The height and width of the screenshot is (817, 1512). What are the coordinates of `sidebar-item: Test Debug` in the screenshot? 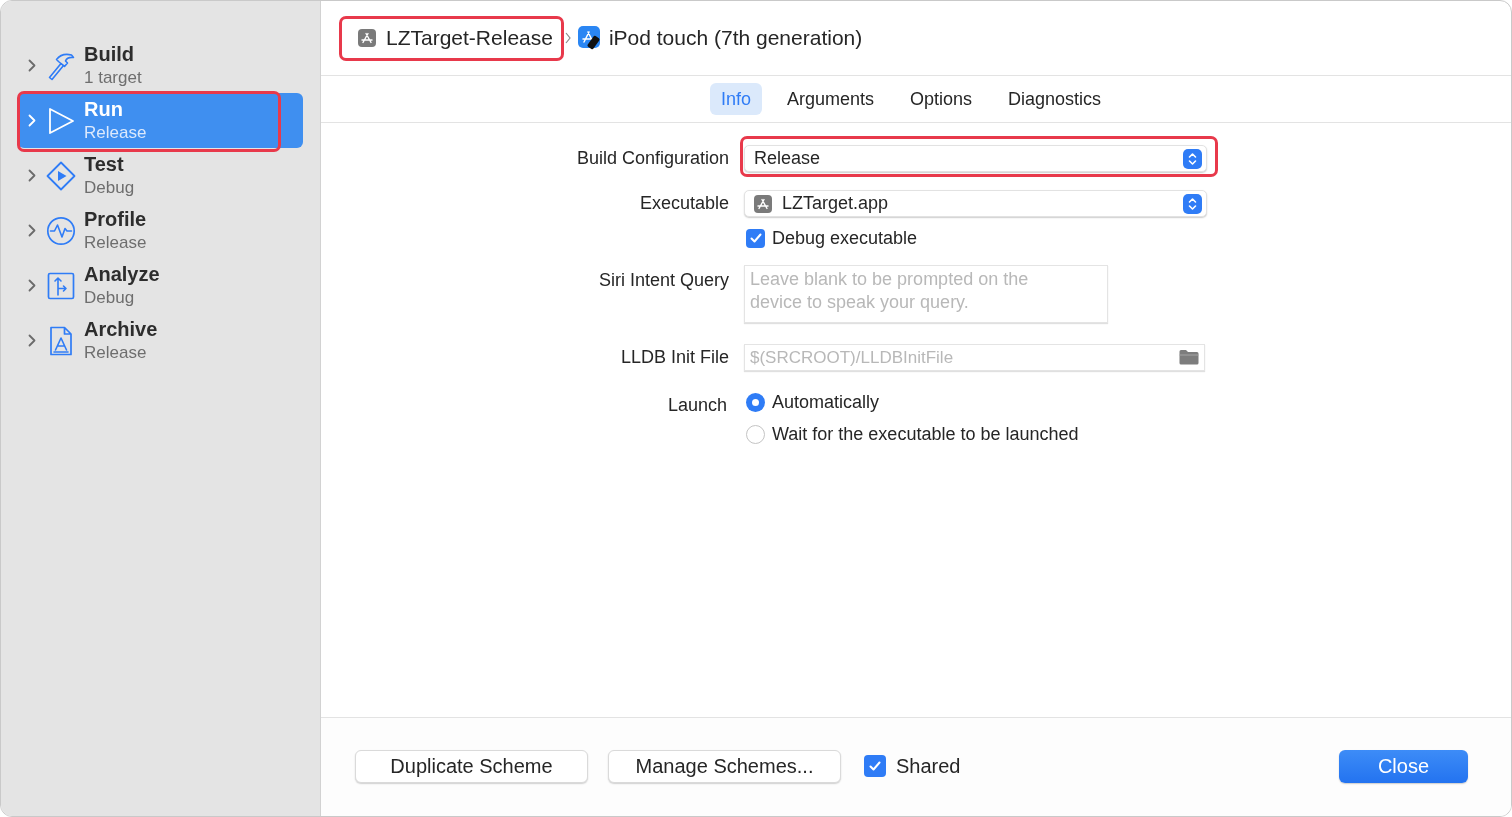 It's located at (160, 175).